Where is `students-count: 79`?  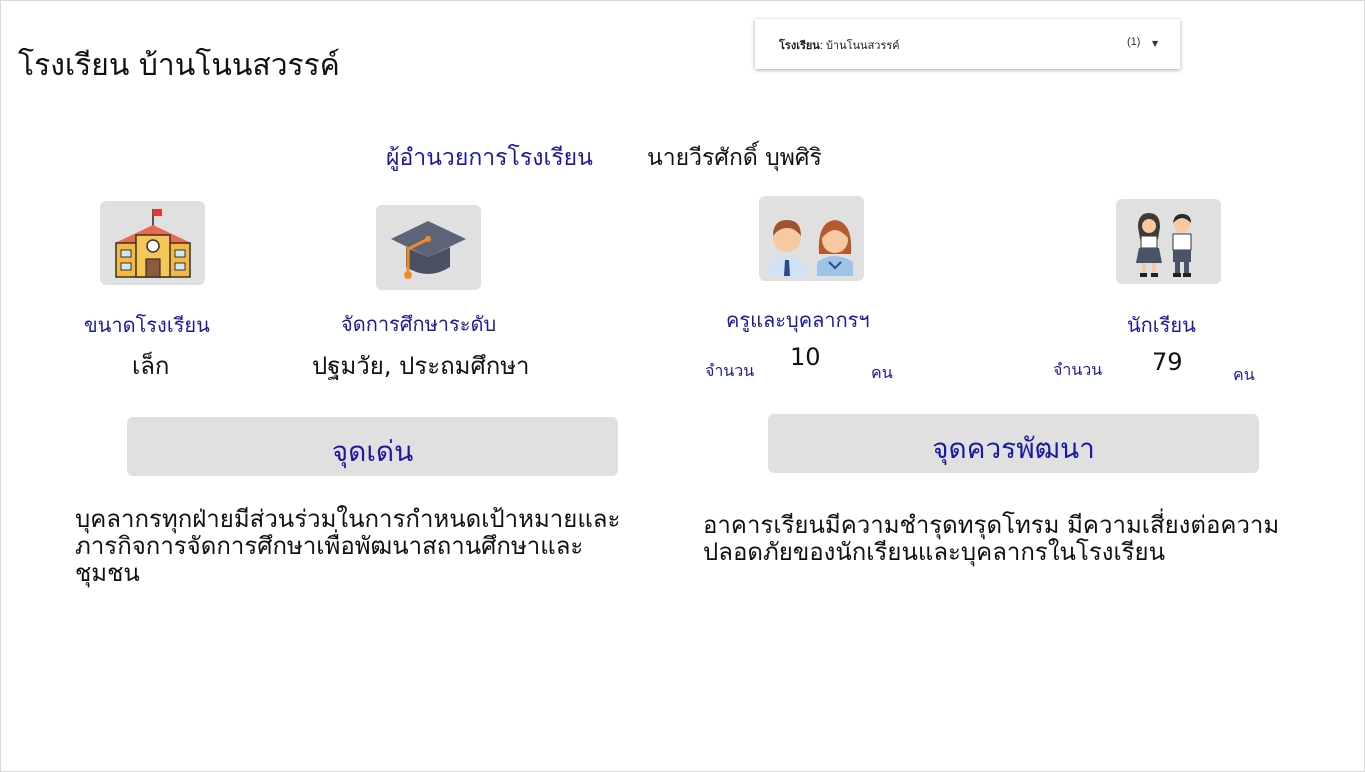
students-count: 79 is located at coordinates (1167, 362).